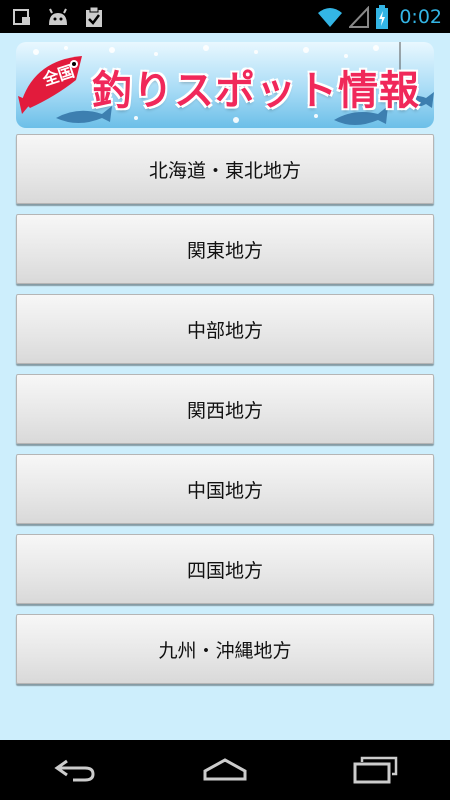  I want to click on back-icon, so click(74, 770).